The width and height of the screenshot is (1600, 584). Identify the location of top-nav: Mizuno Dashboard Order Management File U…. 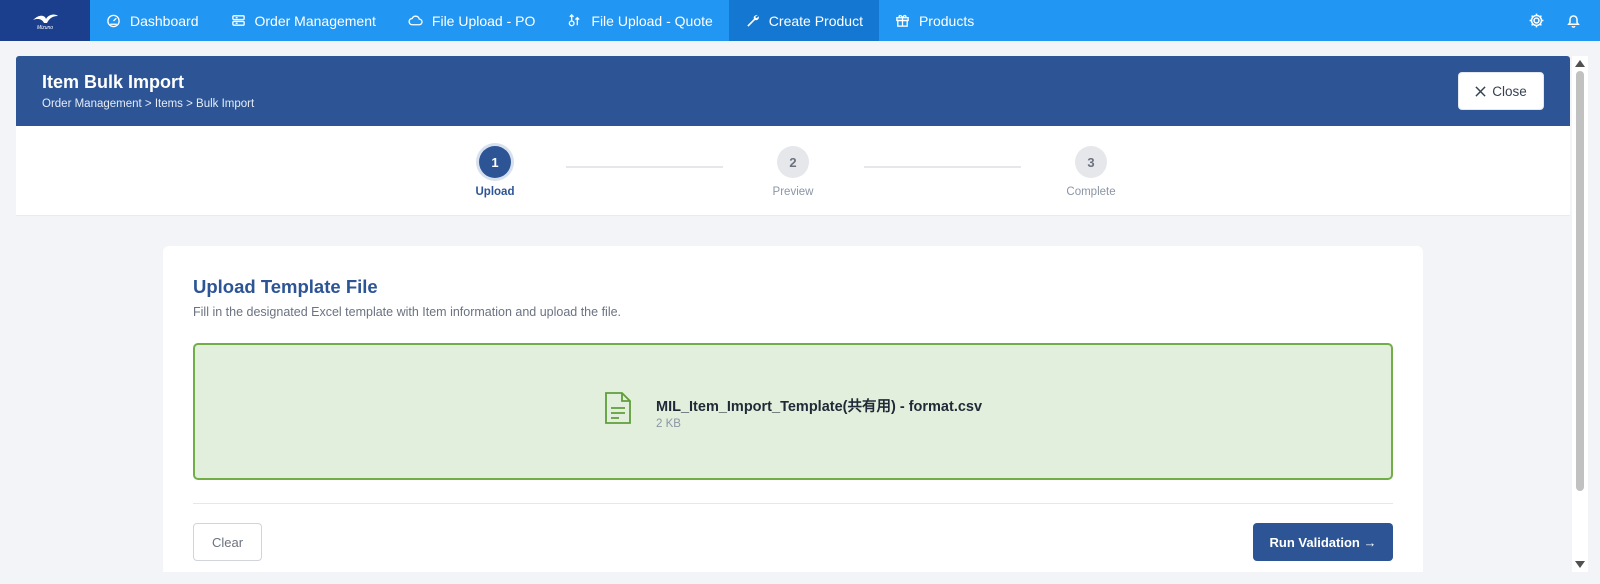
(800, 20).